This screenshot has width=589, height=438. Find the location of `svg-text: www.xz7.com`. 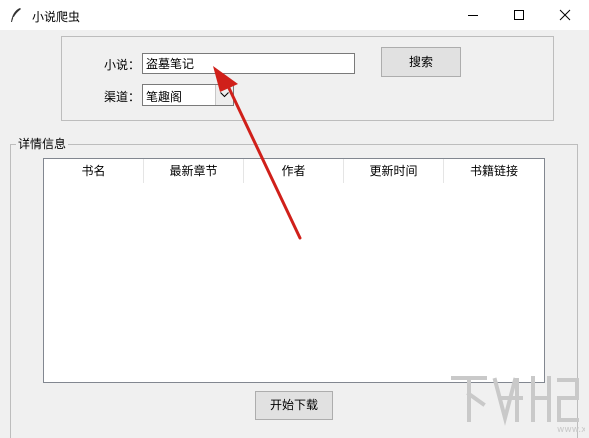

svg-text: www.xz7.com is located at coordinates (571, 429).